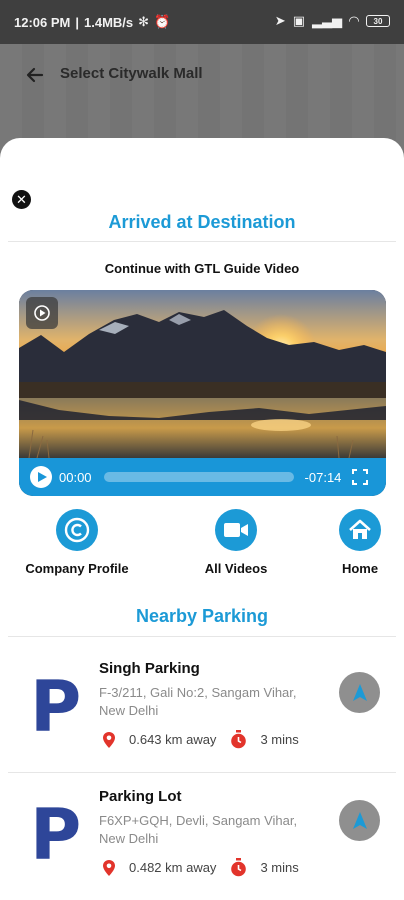  What do you see at coordinates (198, 477) in the screenshot?
I see `video-seek-bar` at bounding box center [198, 477].